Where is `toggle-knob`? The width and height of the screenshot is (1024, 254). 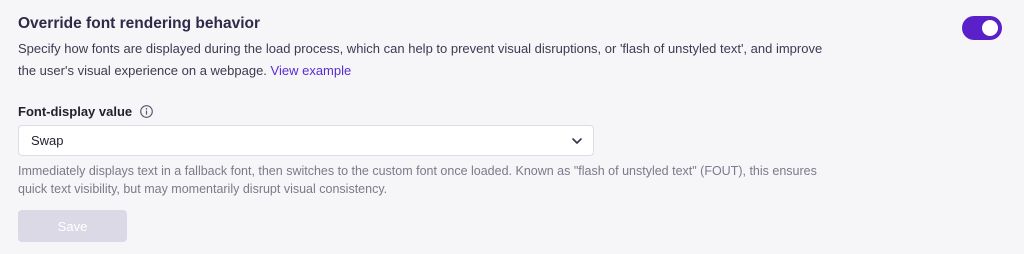
toggle-knob is located at coordinates (990, 28).